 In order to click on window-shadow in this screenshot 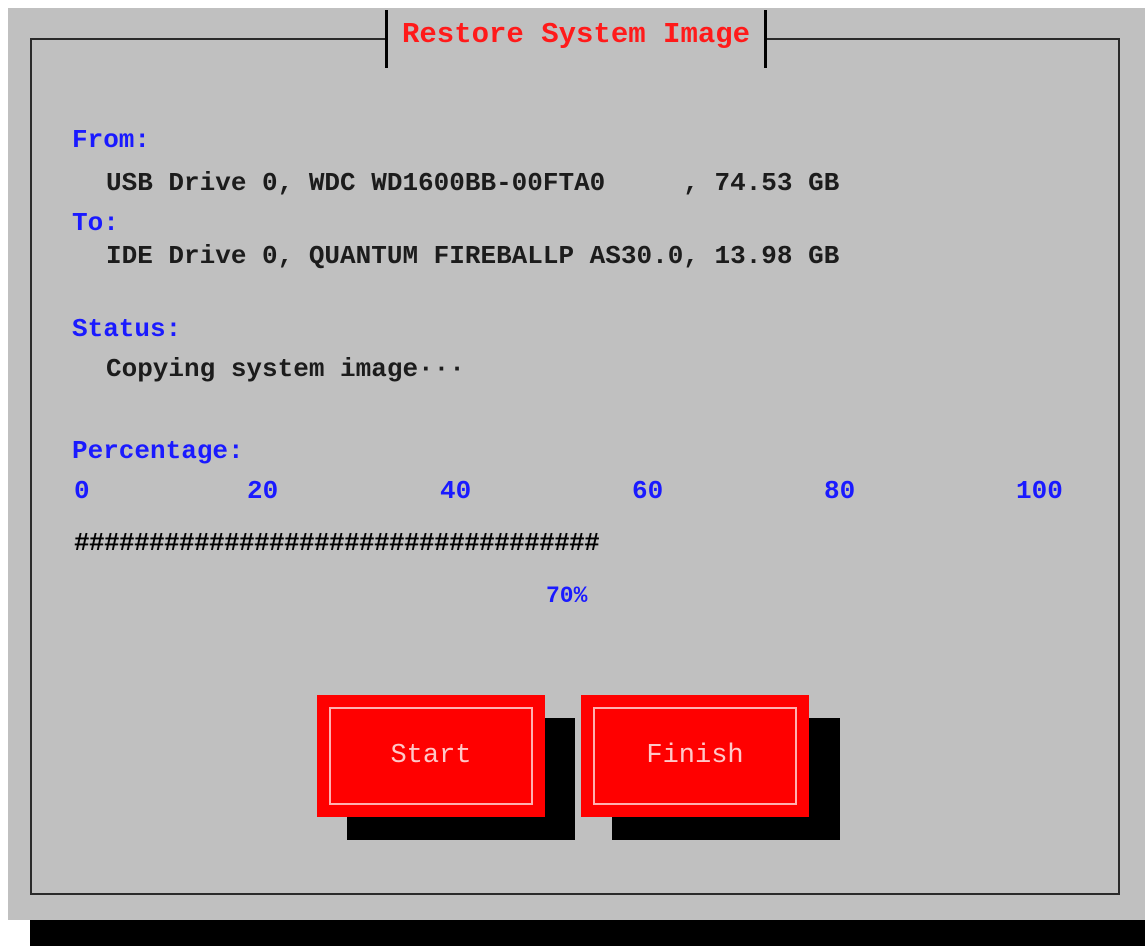, I will do `click(587, 933)`.